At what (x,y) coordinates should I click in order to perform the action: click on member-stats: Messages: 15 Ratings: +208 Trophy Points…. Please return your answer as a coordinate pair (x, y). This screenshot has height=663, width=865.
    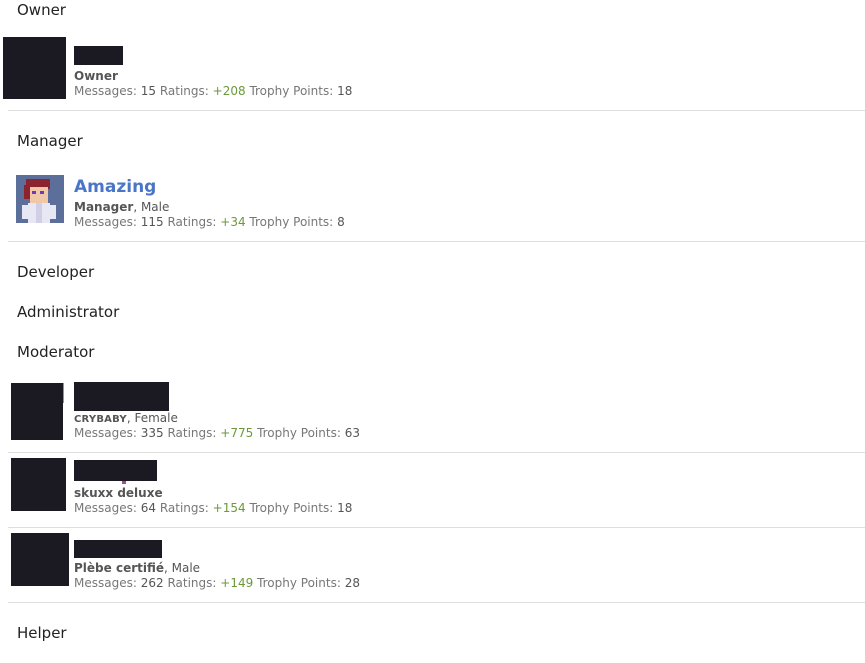
    Looking at the image, I should click on (213, 91).